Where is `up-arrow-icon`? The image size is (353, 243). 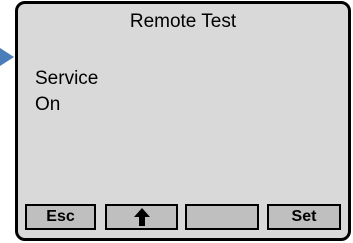
up-arrow-icon is located at coordinates (141, 217).